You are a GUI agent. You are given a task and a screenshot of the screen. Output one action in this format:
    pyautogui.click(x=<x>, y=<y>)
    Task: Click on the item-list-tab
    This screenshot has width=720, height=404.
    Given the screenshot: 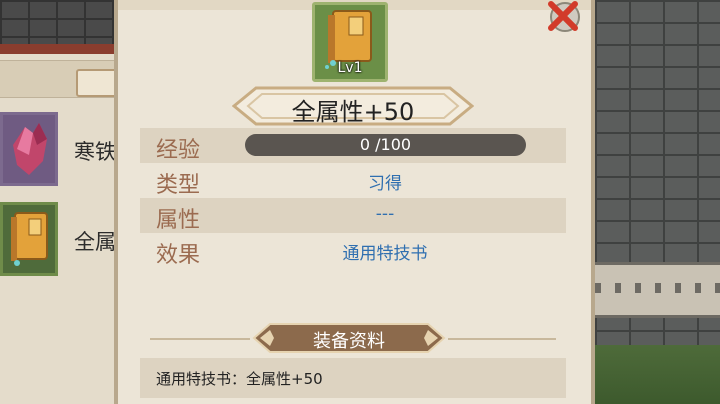 What is the action you would take?
    pyautogui.click(x=60, y=79)
    